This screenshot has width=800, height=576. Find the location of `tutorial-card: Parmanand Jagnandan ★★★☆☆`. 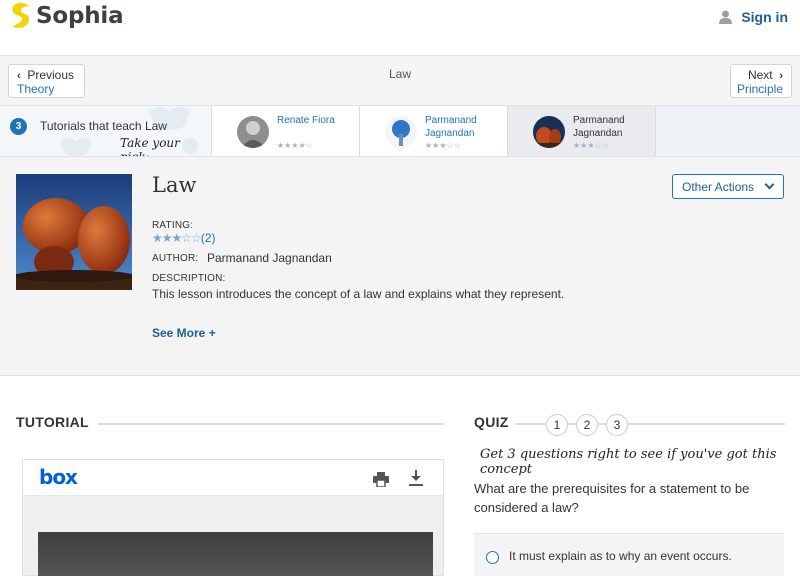

tutorial-card: Parmanand Jagnandan ★★★☆☆ is located at coordinates (434, 131).